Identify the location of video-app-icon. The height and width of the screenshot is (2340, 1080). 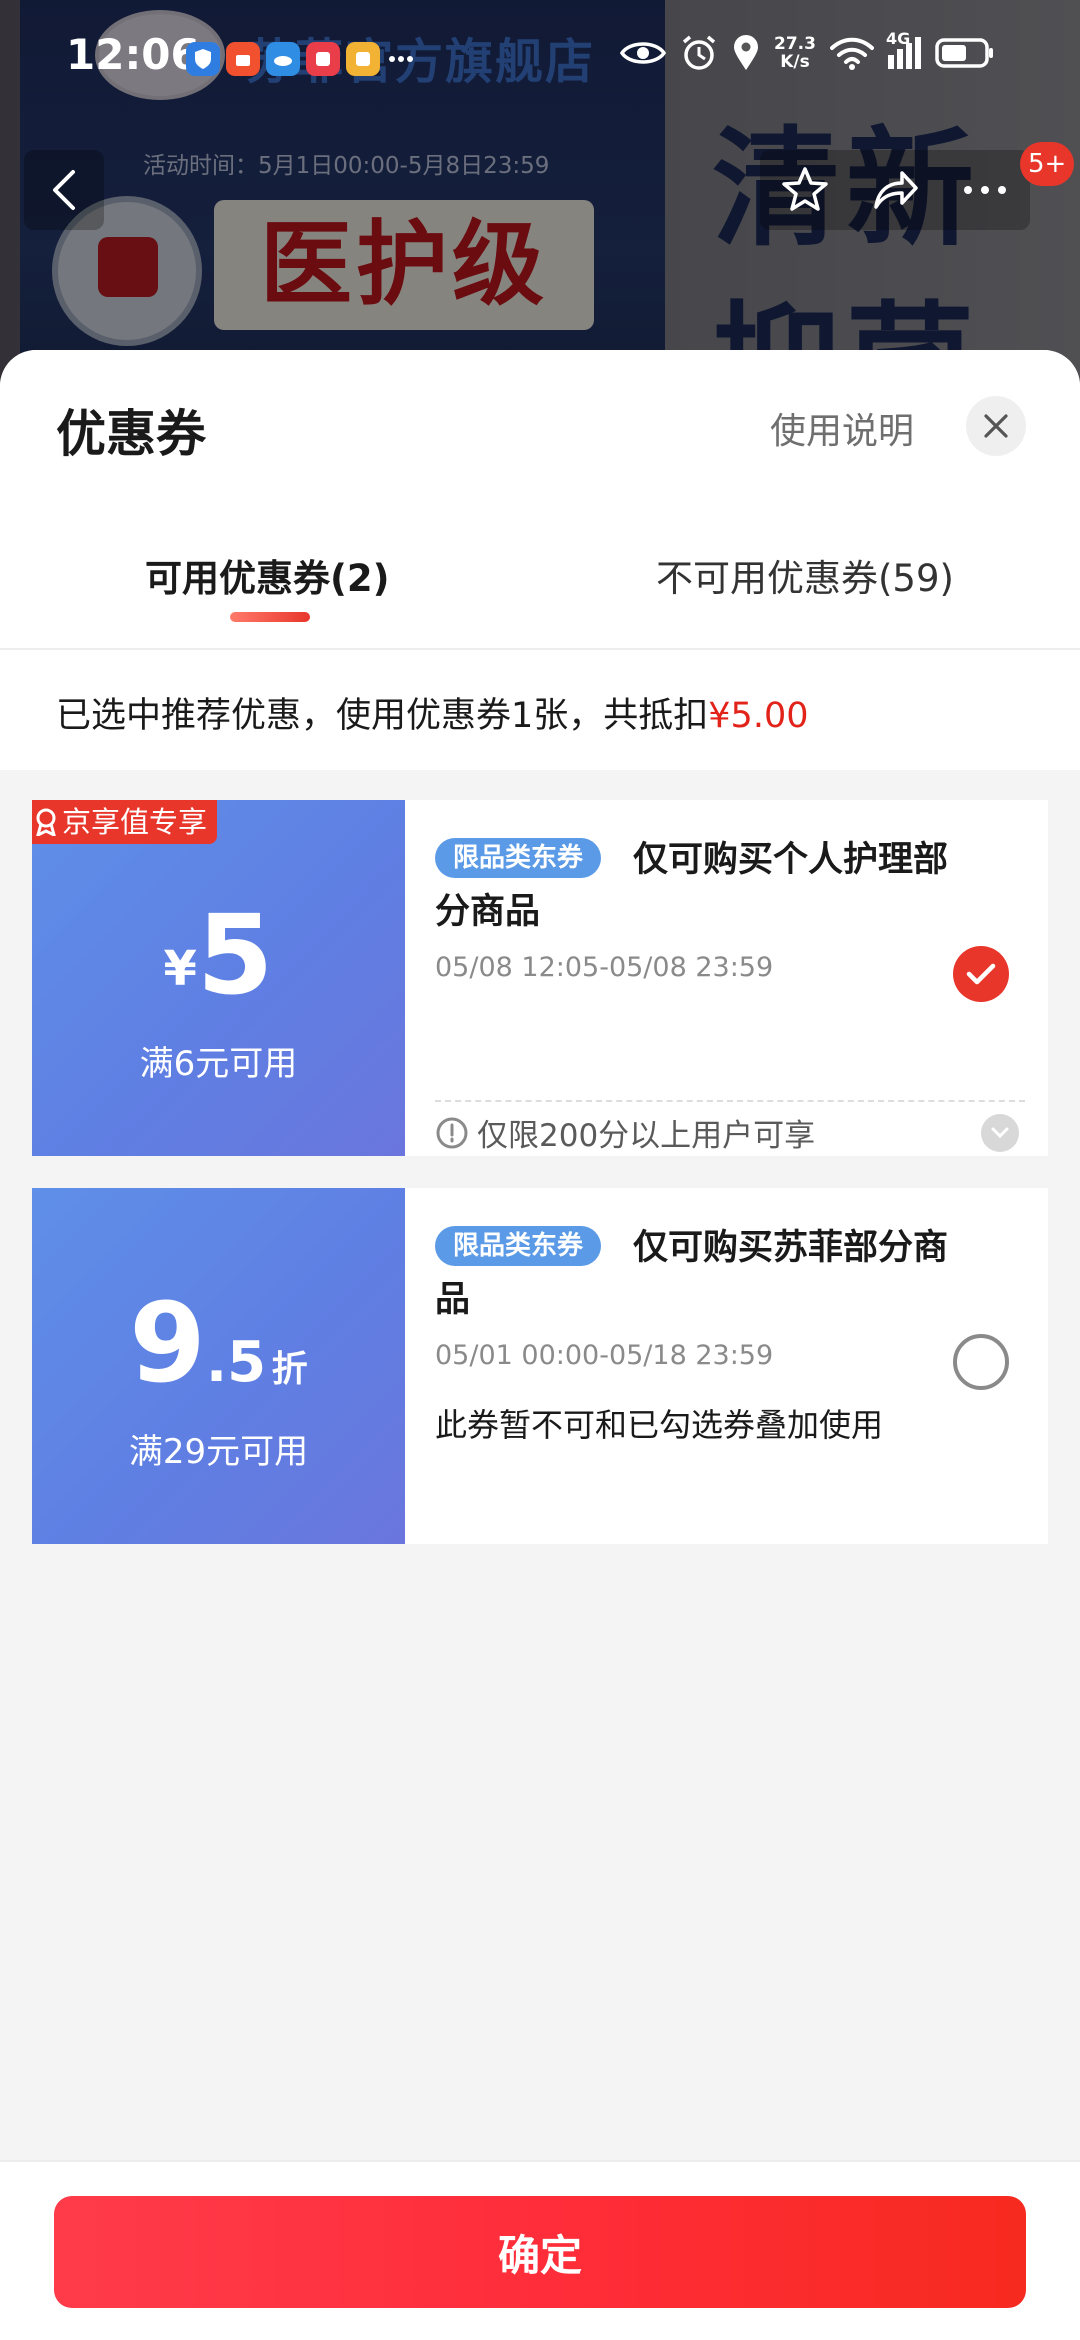
(323, 59).